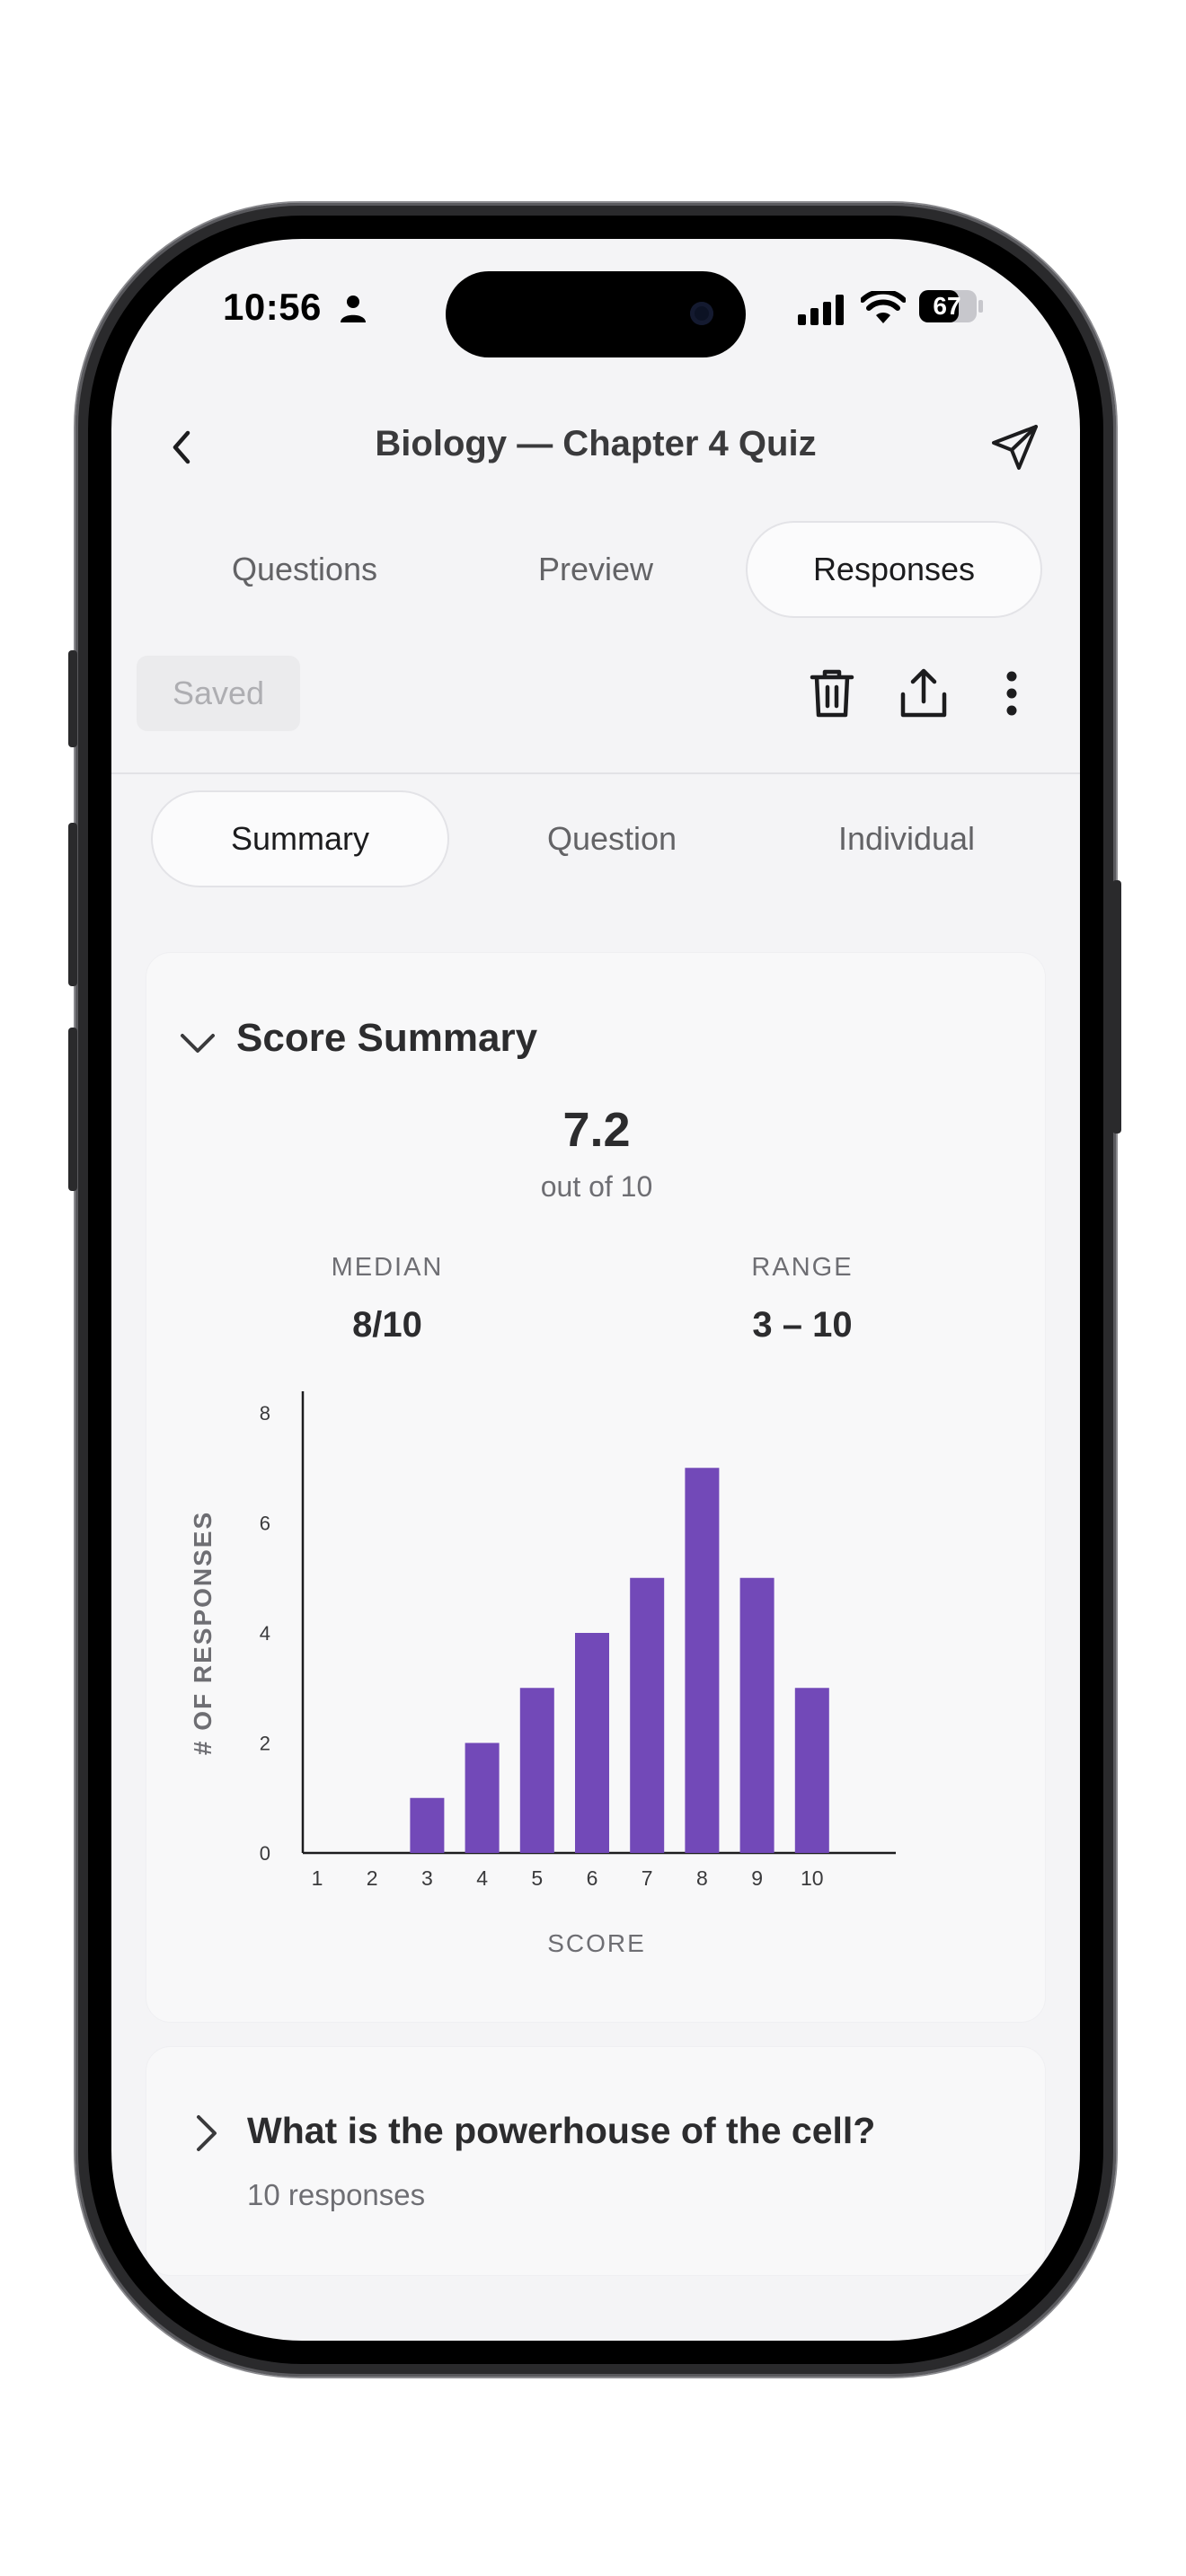 The image size is (1186, 2576). What do you see at coordinates (596, 314) in the screenshot?
I see `dynamic-island` at bounding box center [596, 314].